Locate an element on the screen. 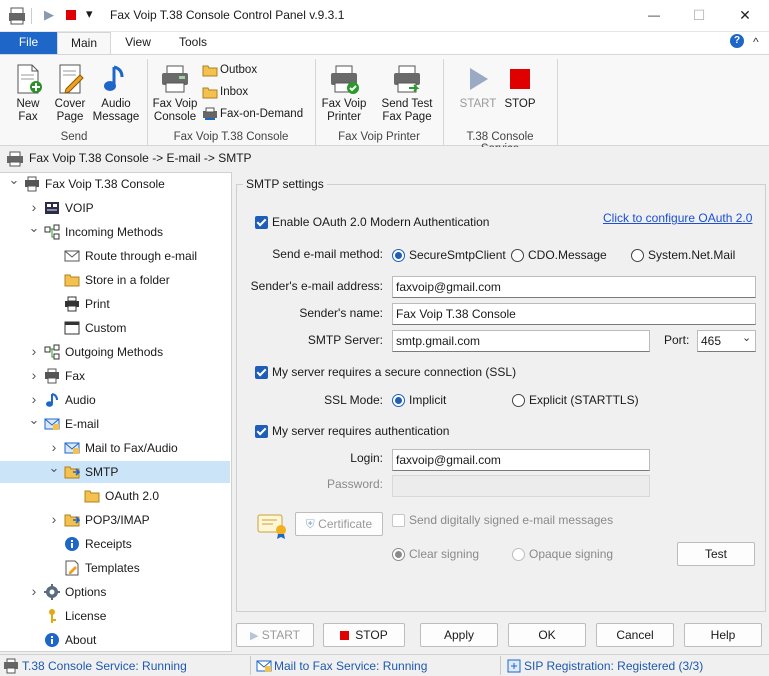 This screenshot has height=676, width=769. tree-item-custom: Custom is located at coordinates (115, 328).